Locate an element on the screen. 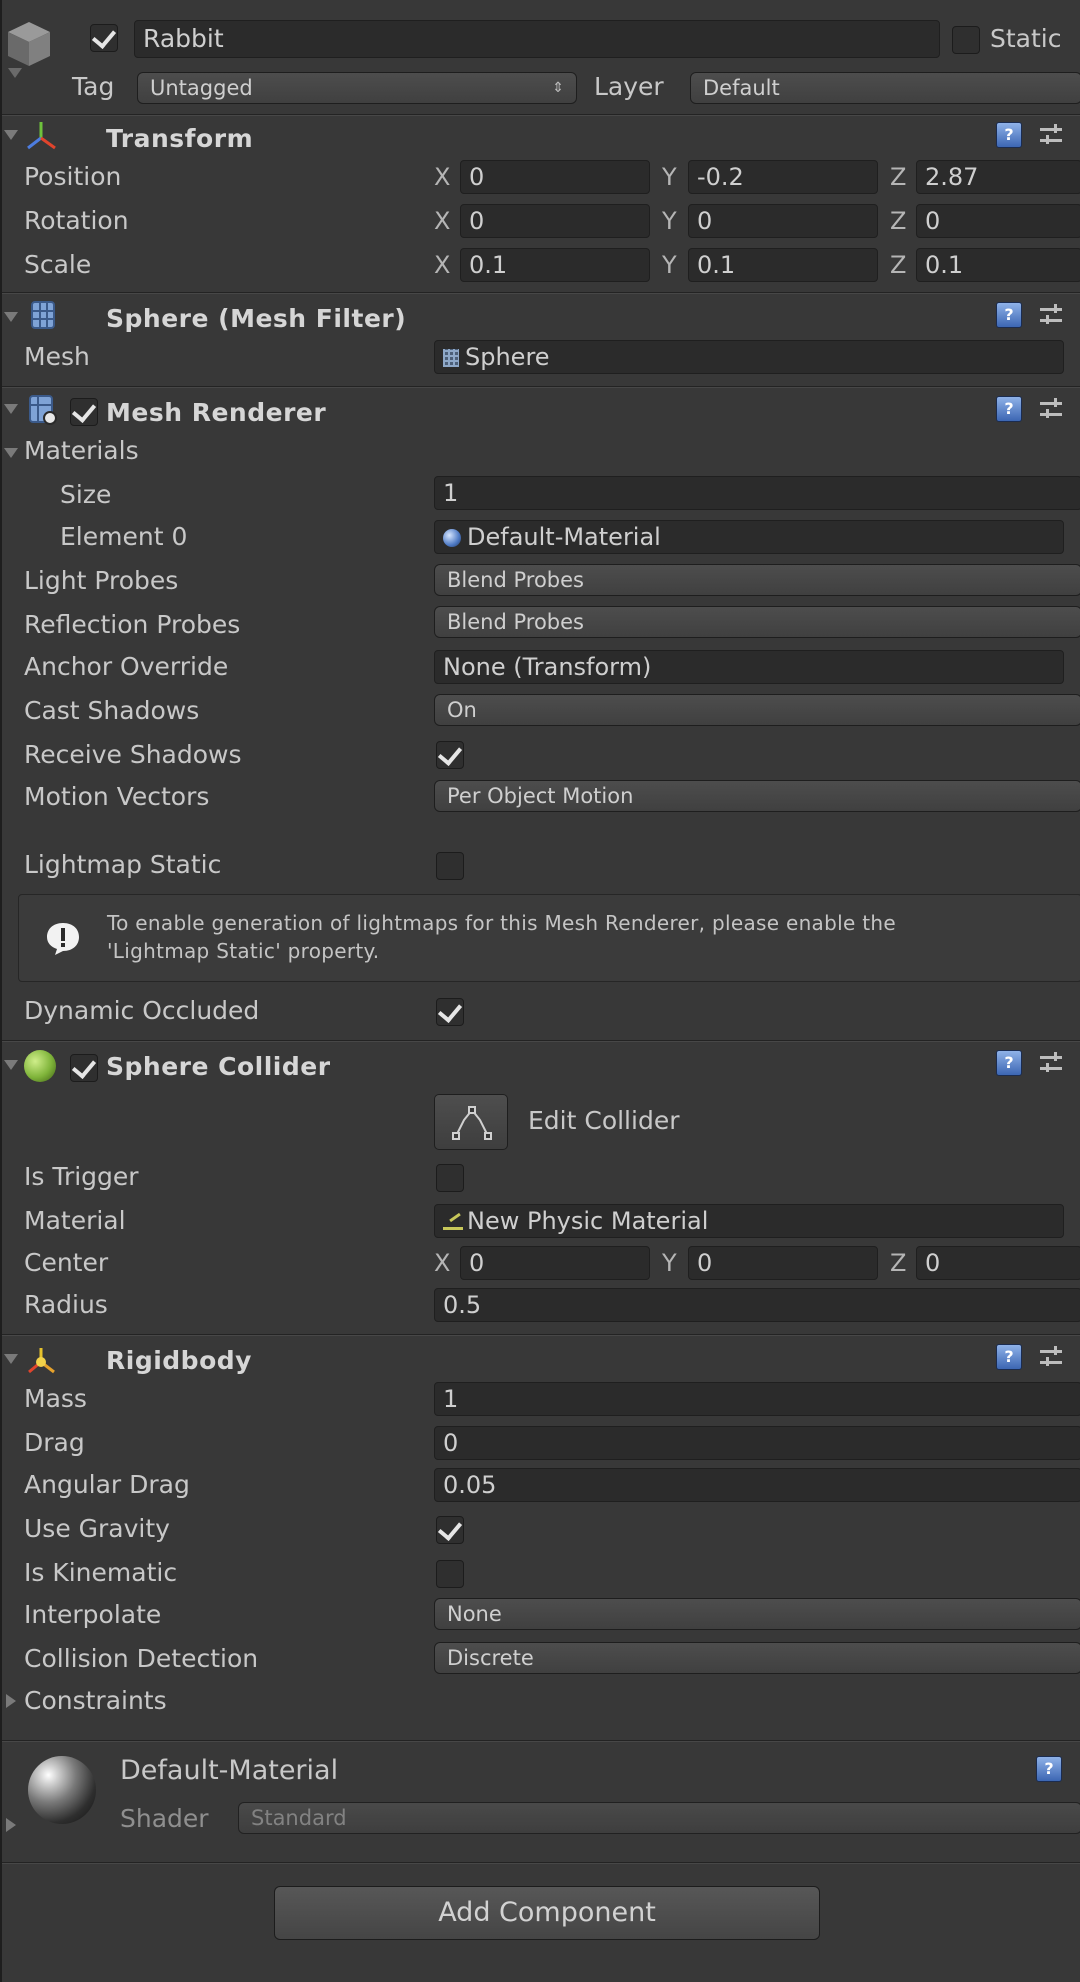  edit-collider-button is located at coordinates (471, 1122).